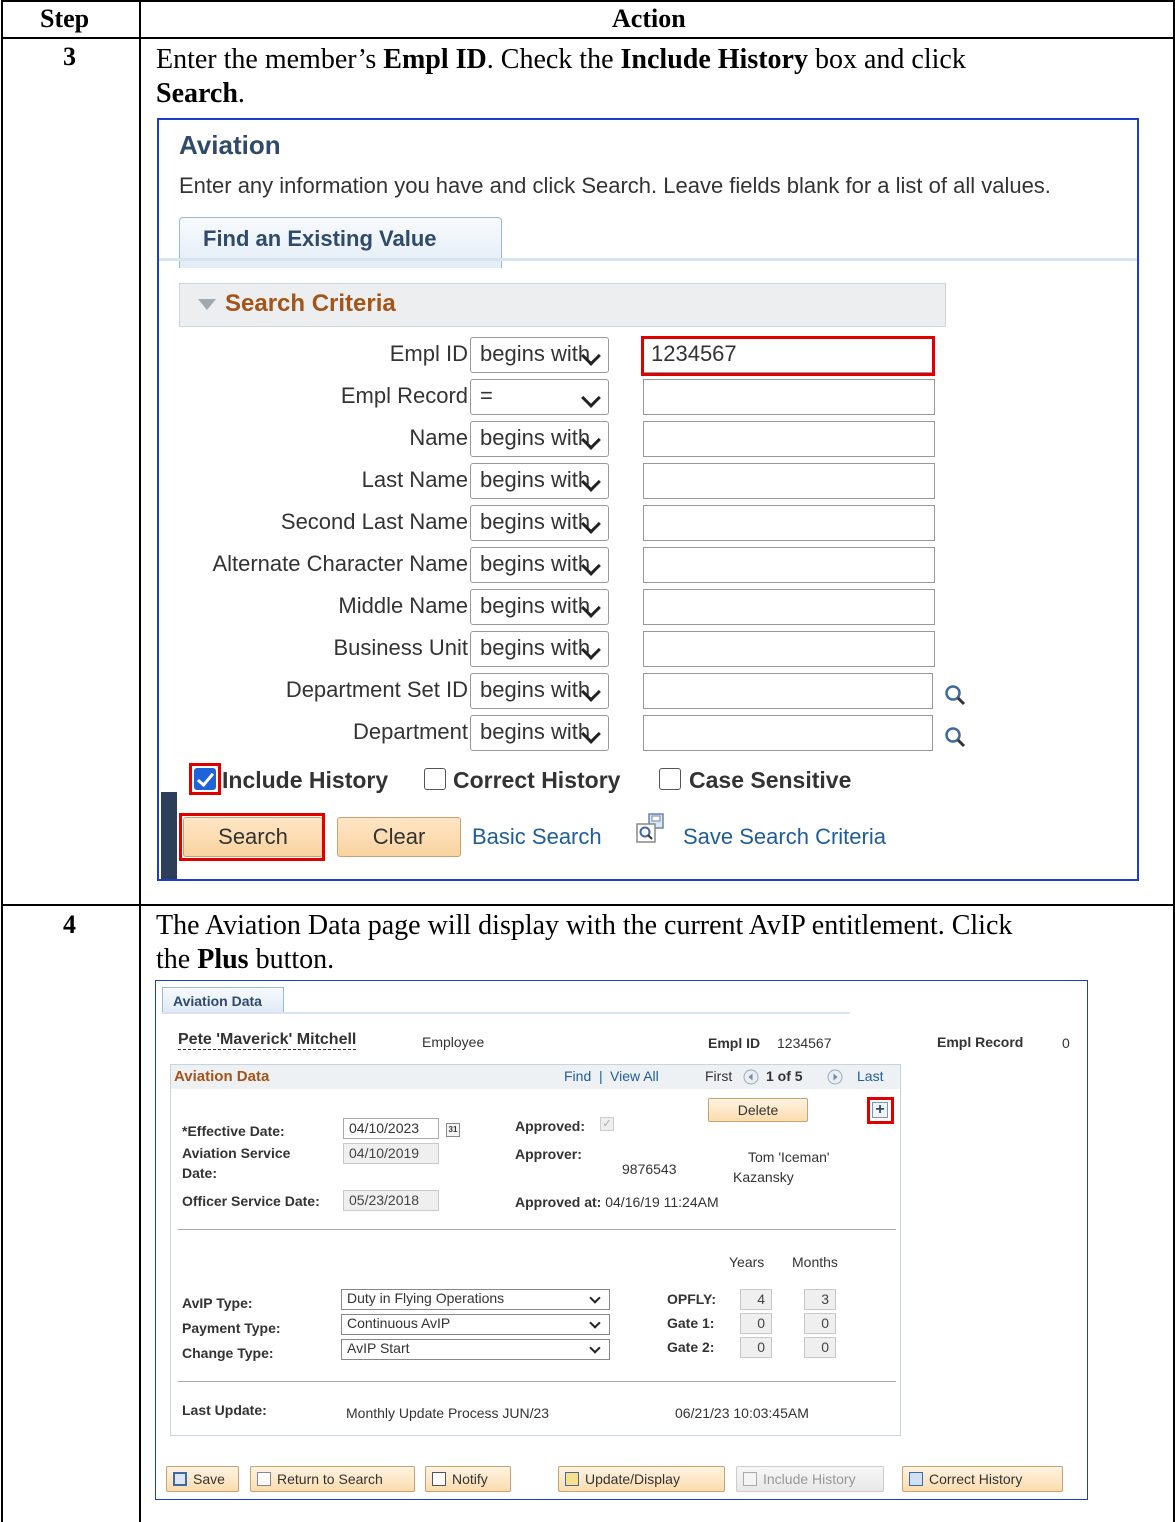 The height and width of the screenshot is (1522, 1175). I want to click on lookup-department-icon, so click(955, 737).